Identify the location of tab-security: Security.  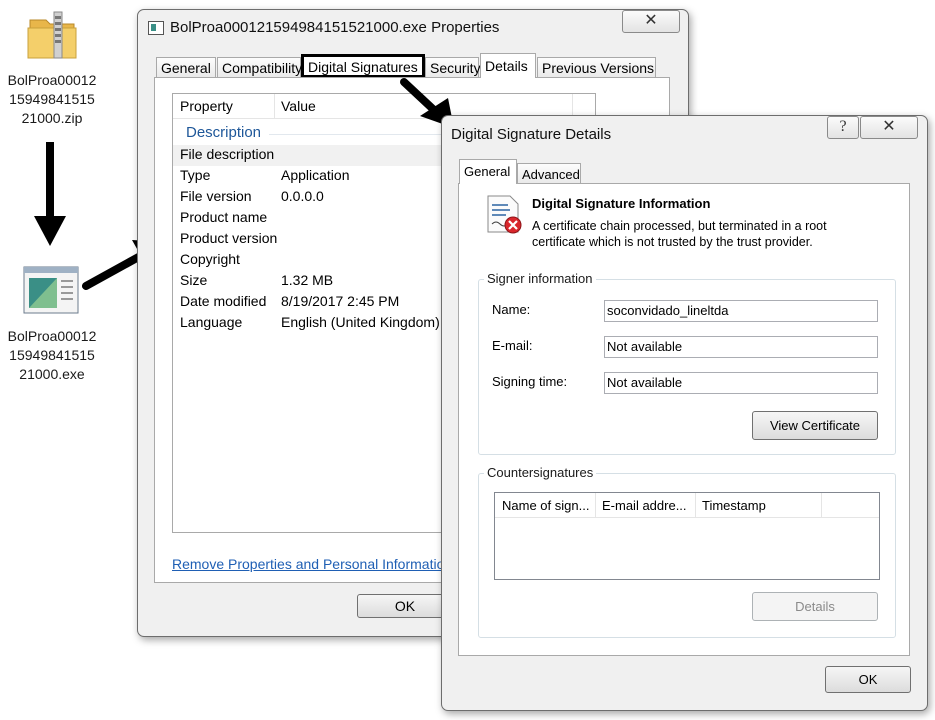
(453, 67).